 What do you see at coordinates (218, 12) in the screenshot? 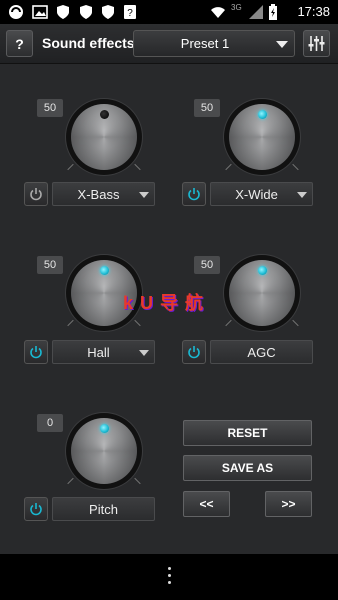
I see `wifi-icon` at bounding box center [218, 12].